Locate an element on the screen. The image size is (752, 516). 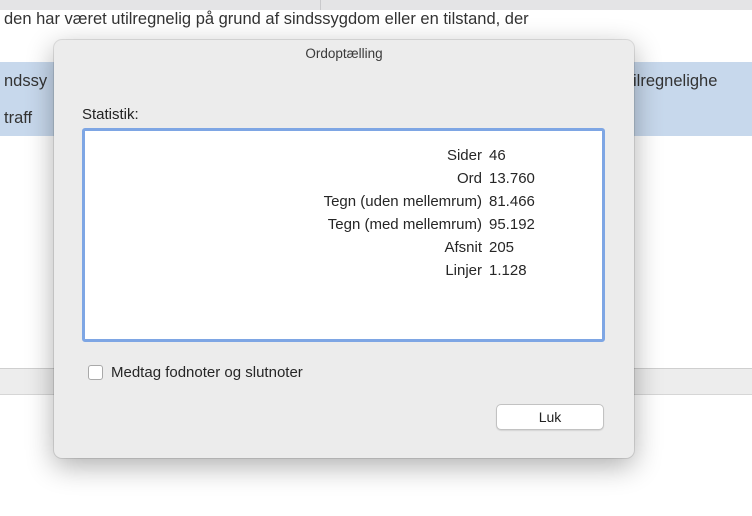
dialog-title: Ordoptælling is located at coordinates (344, 53).